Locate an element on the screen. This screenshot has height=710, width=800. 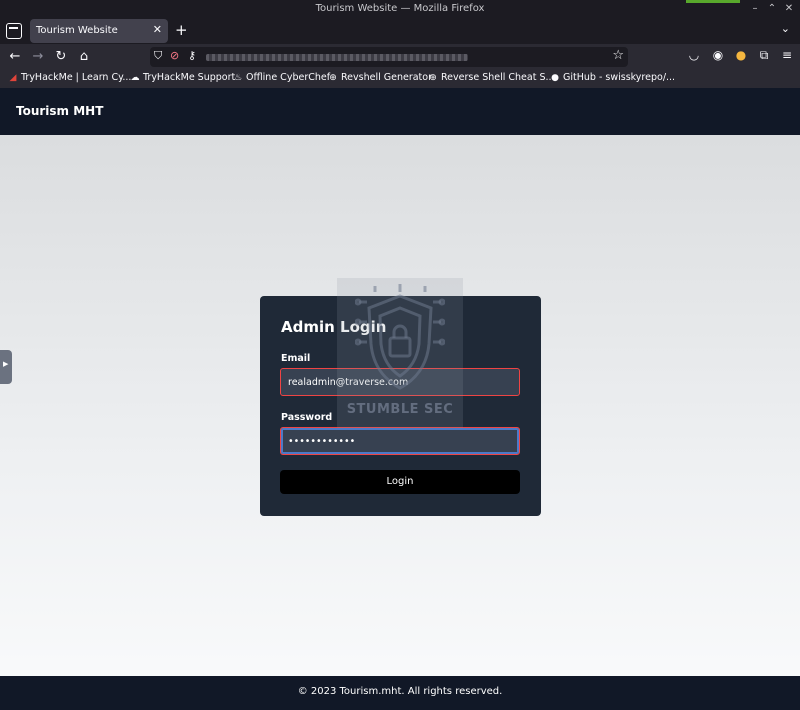
bookmark-item: ⊕ Revshell Generator is located at coordinates (380, 77).